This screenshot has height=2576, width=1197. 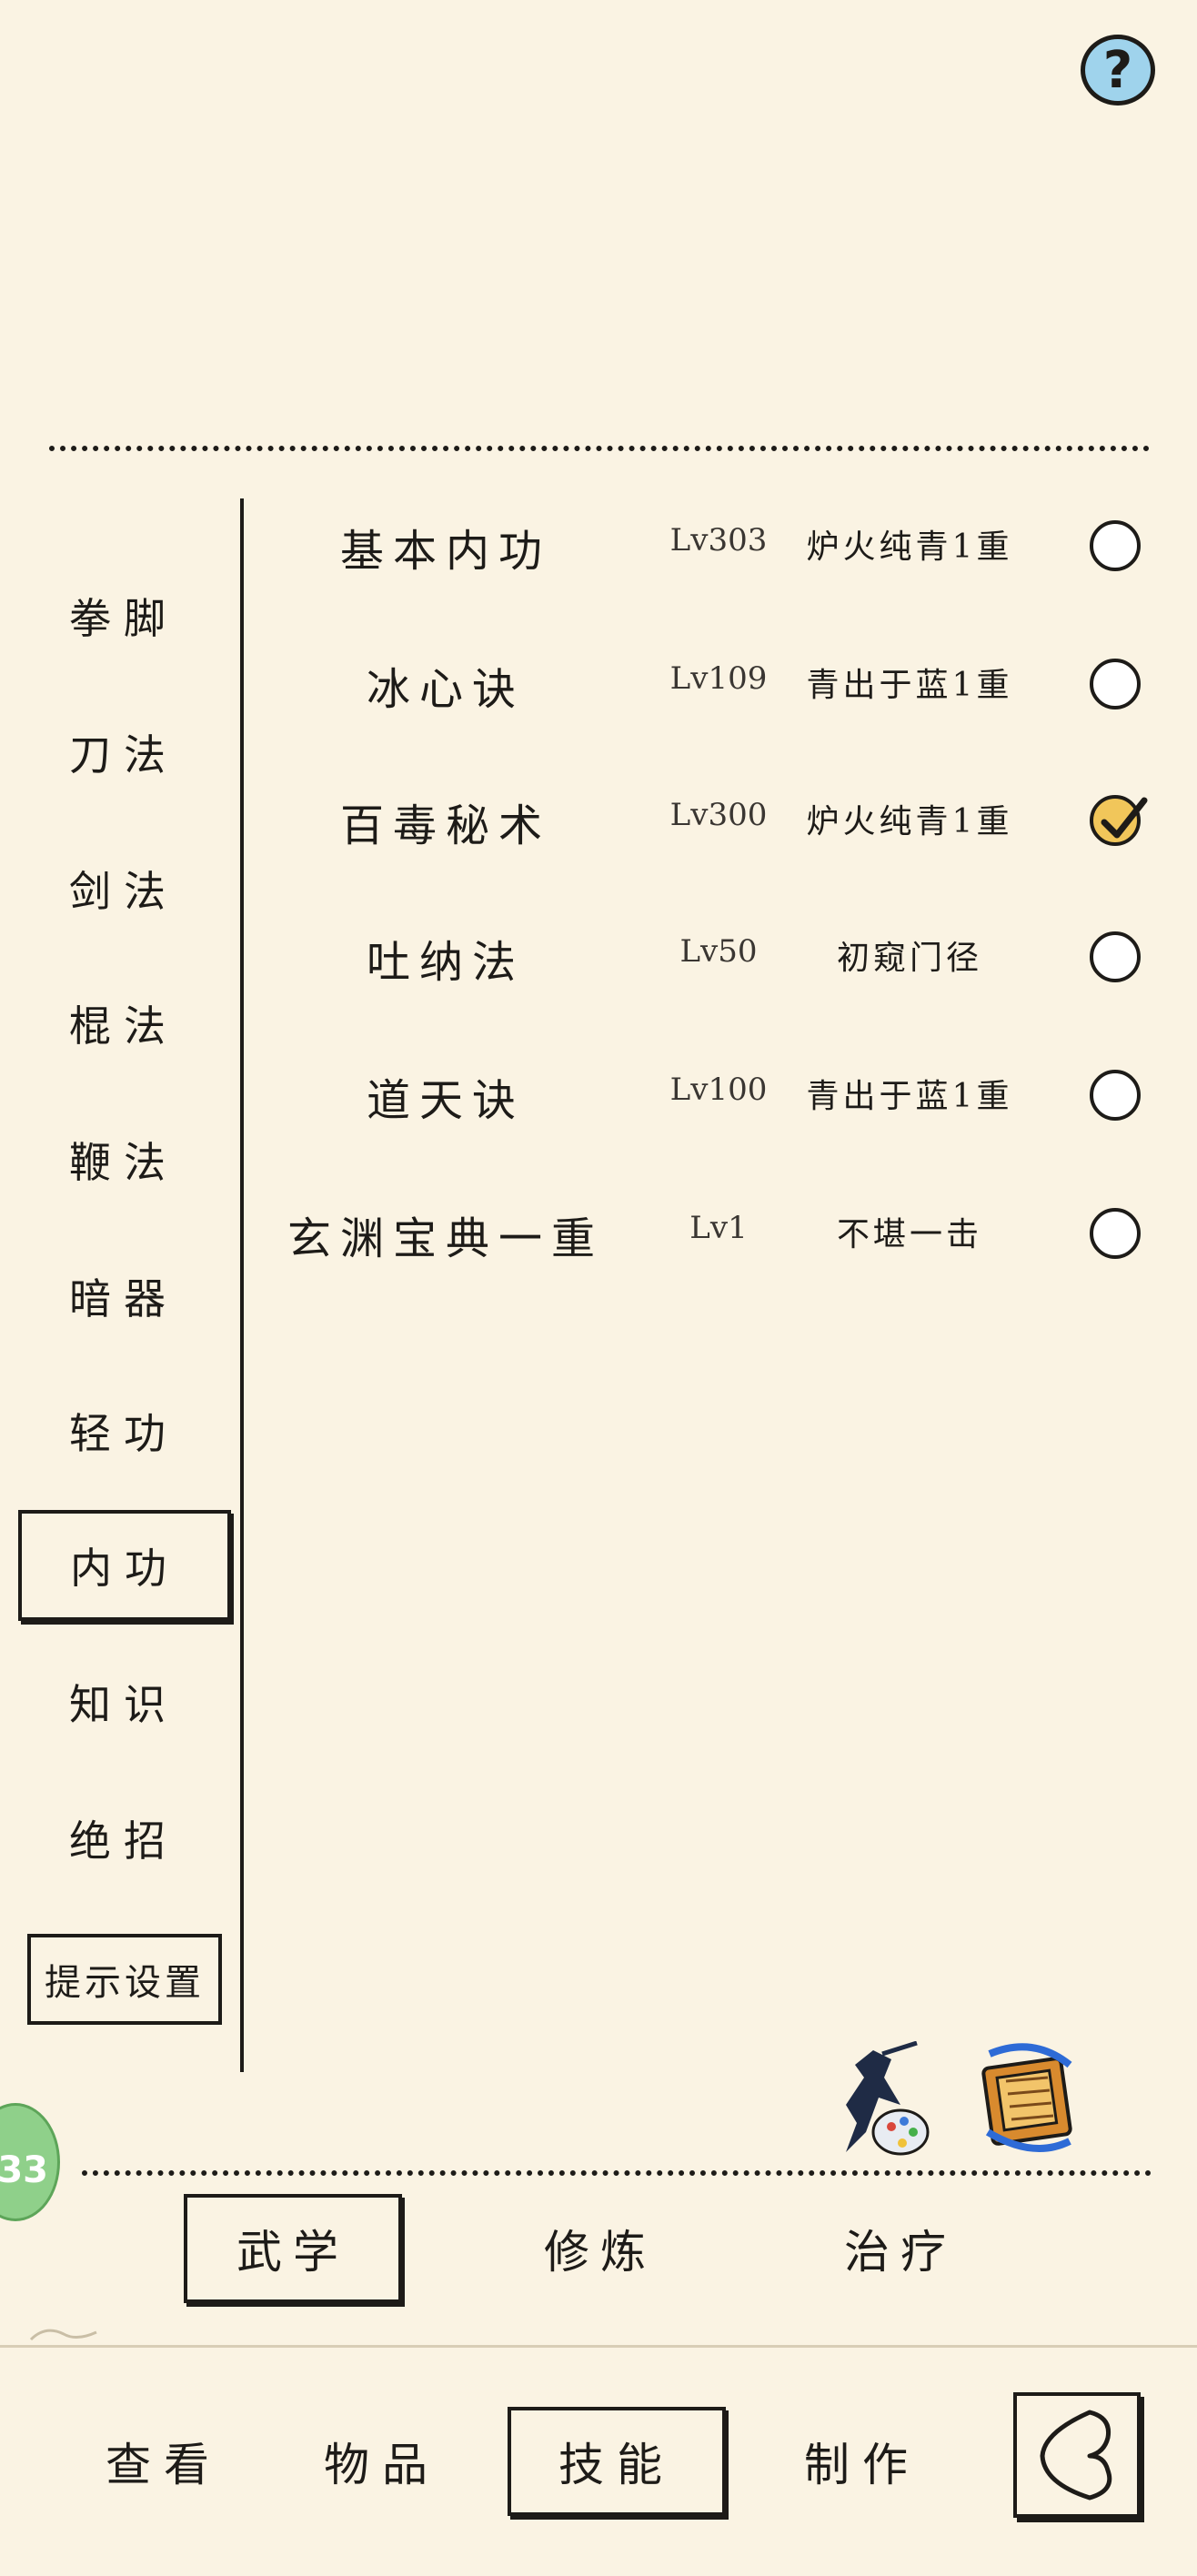 What do you see at coordinates (909, 1234) in the screenshot?
I see `skill-rank: 不堪一击` at bounding box center [909, 1234].